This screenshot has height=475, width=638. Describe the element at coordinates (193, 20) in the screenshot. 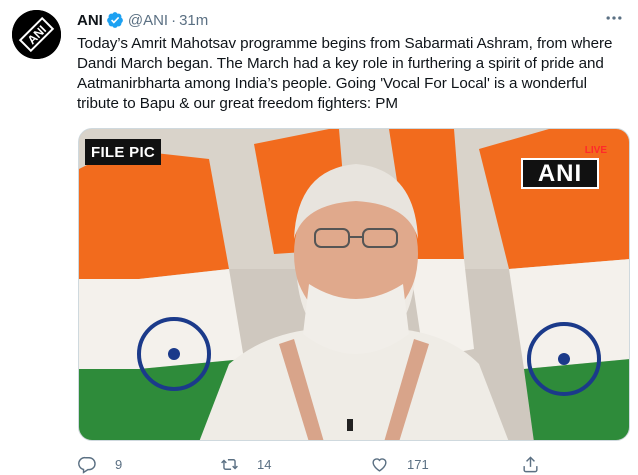

I see `timestamp: 31m` at that location.